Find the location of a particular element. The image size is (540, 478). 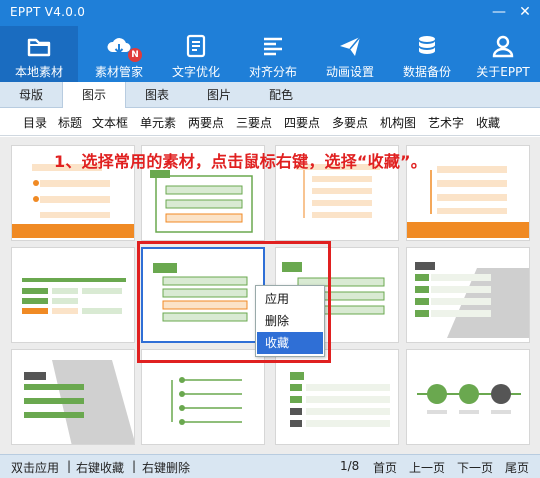

last-page-link: 尾页 is located at coordinates (517, 467).